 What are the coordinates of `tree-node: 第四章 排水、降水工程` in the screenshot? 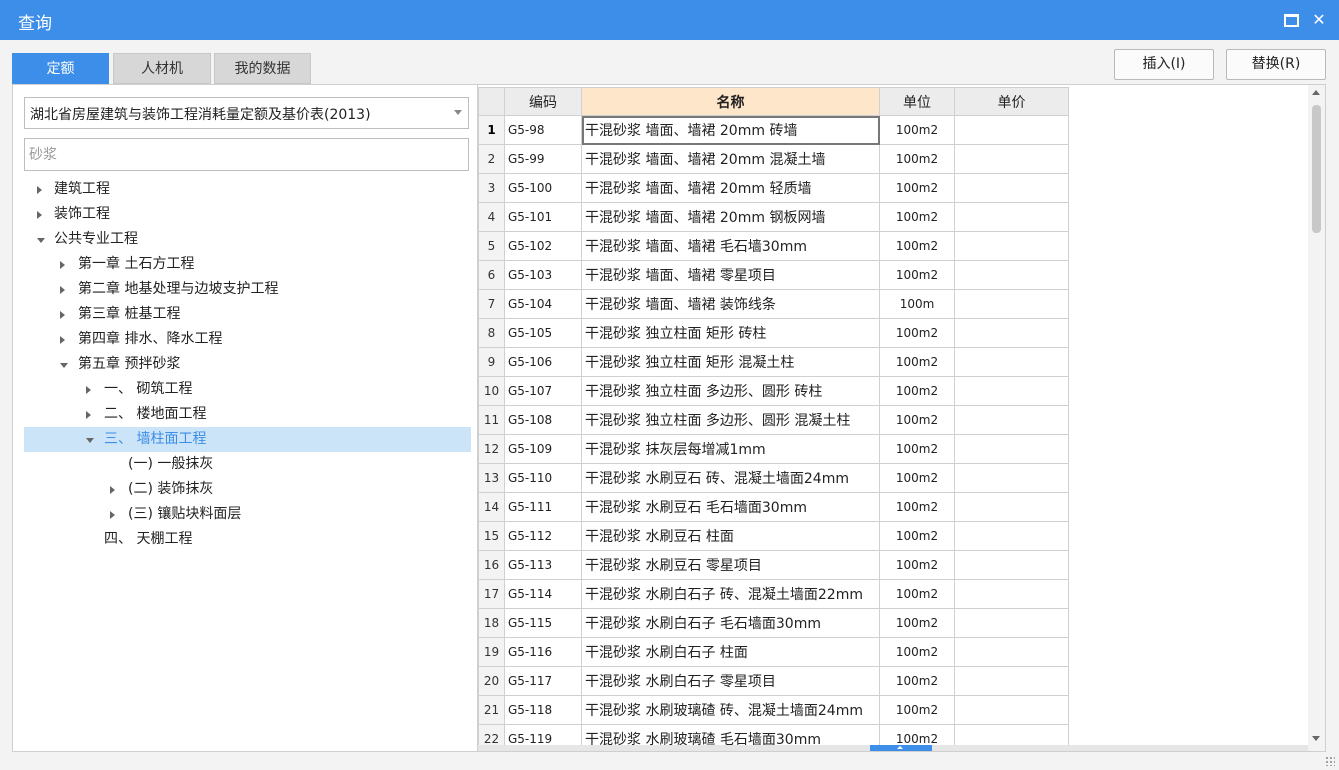 It's located at (247, 339).